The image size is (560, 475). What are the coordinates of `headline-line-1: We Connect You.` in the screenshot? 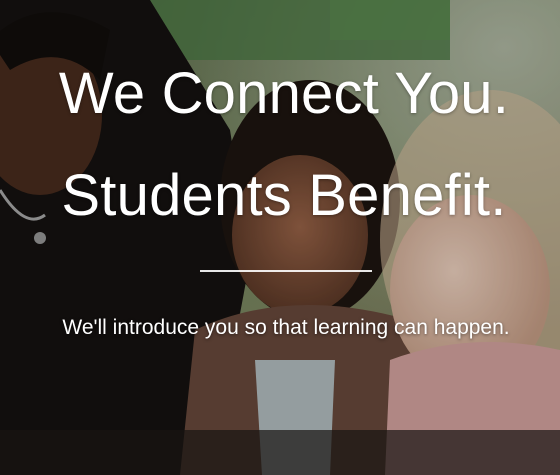 It's located at (284, 93).